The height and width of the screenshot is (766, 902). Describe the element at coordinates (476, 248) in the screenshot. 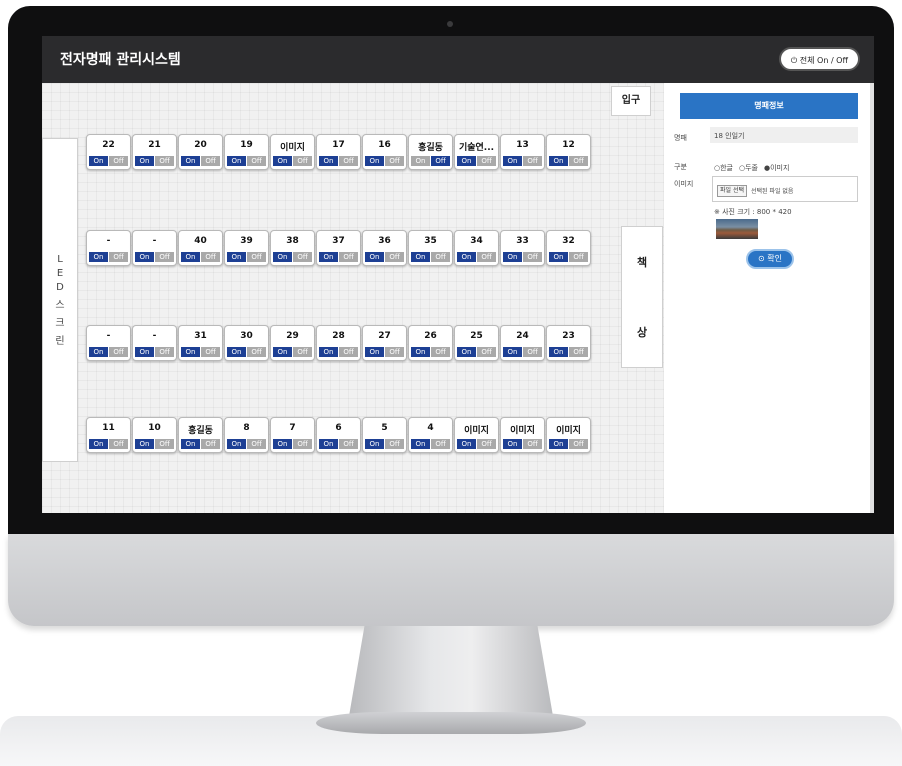

I see `seat-card: 34 On Off` at that location.